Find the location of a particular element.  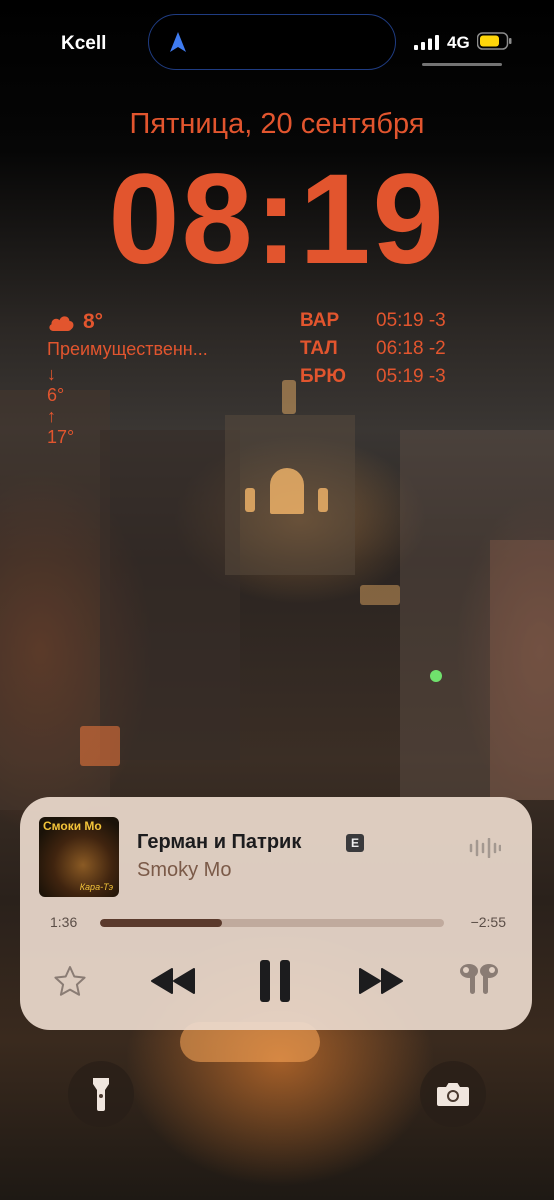

rewind-icon is located at coordinates (173, 981).